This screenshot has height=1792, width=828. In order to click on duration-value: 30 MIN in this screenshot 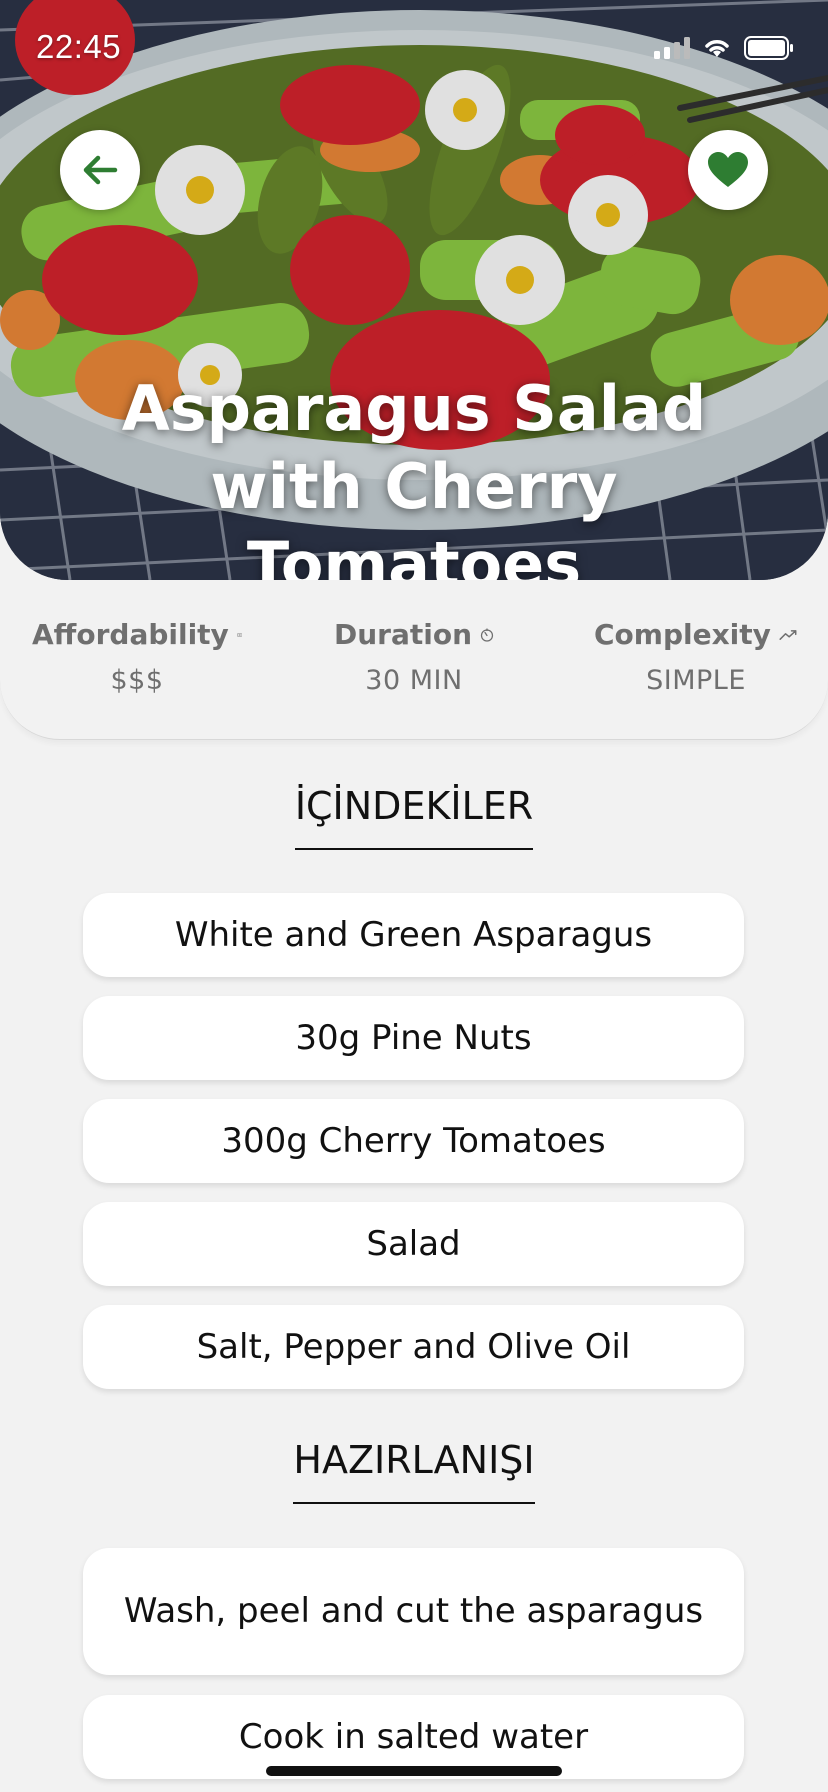, I will do `click(414, 680)`.